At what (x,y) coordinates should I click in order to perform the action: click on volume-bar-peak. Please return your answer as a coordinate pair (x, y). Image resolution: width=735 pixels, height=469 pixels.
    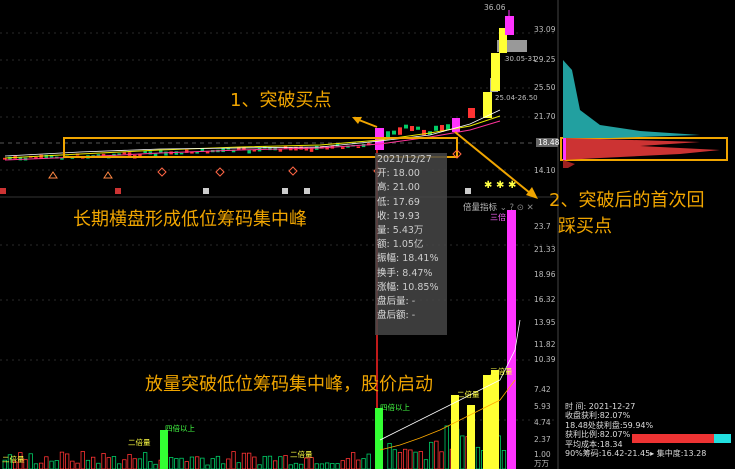
    Looking at the image, I should click on (511, 339).